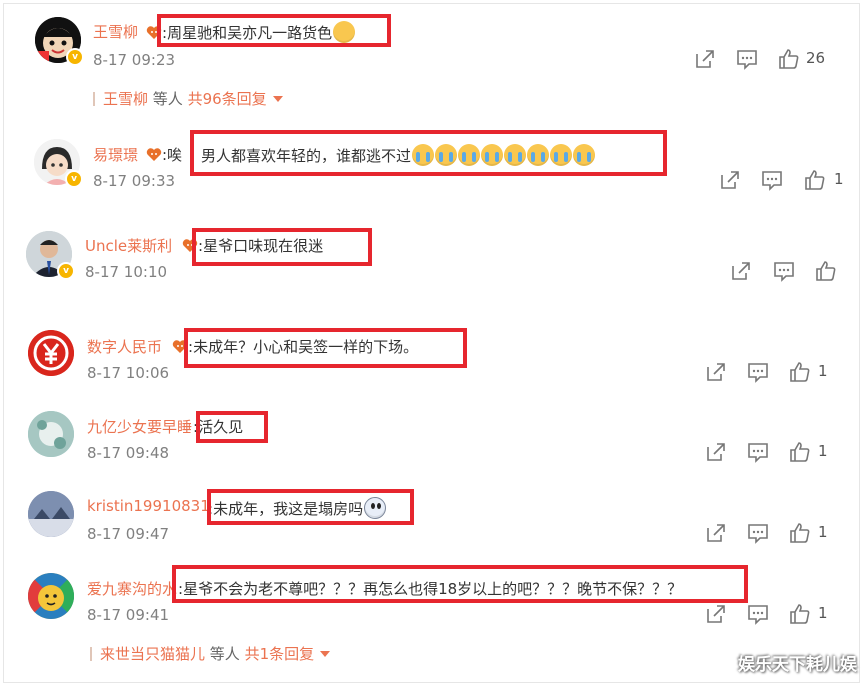  Describe the element at coordinates (124, 346) in the screenshot. I see `commenter-name: 数字人民币` at that location.